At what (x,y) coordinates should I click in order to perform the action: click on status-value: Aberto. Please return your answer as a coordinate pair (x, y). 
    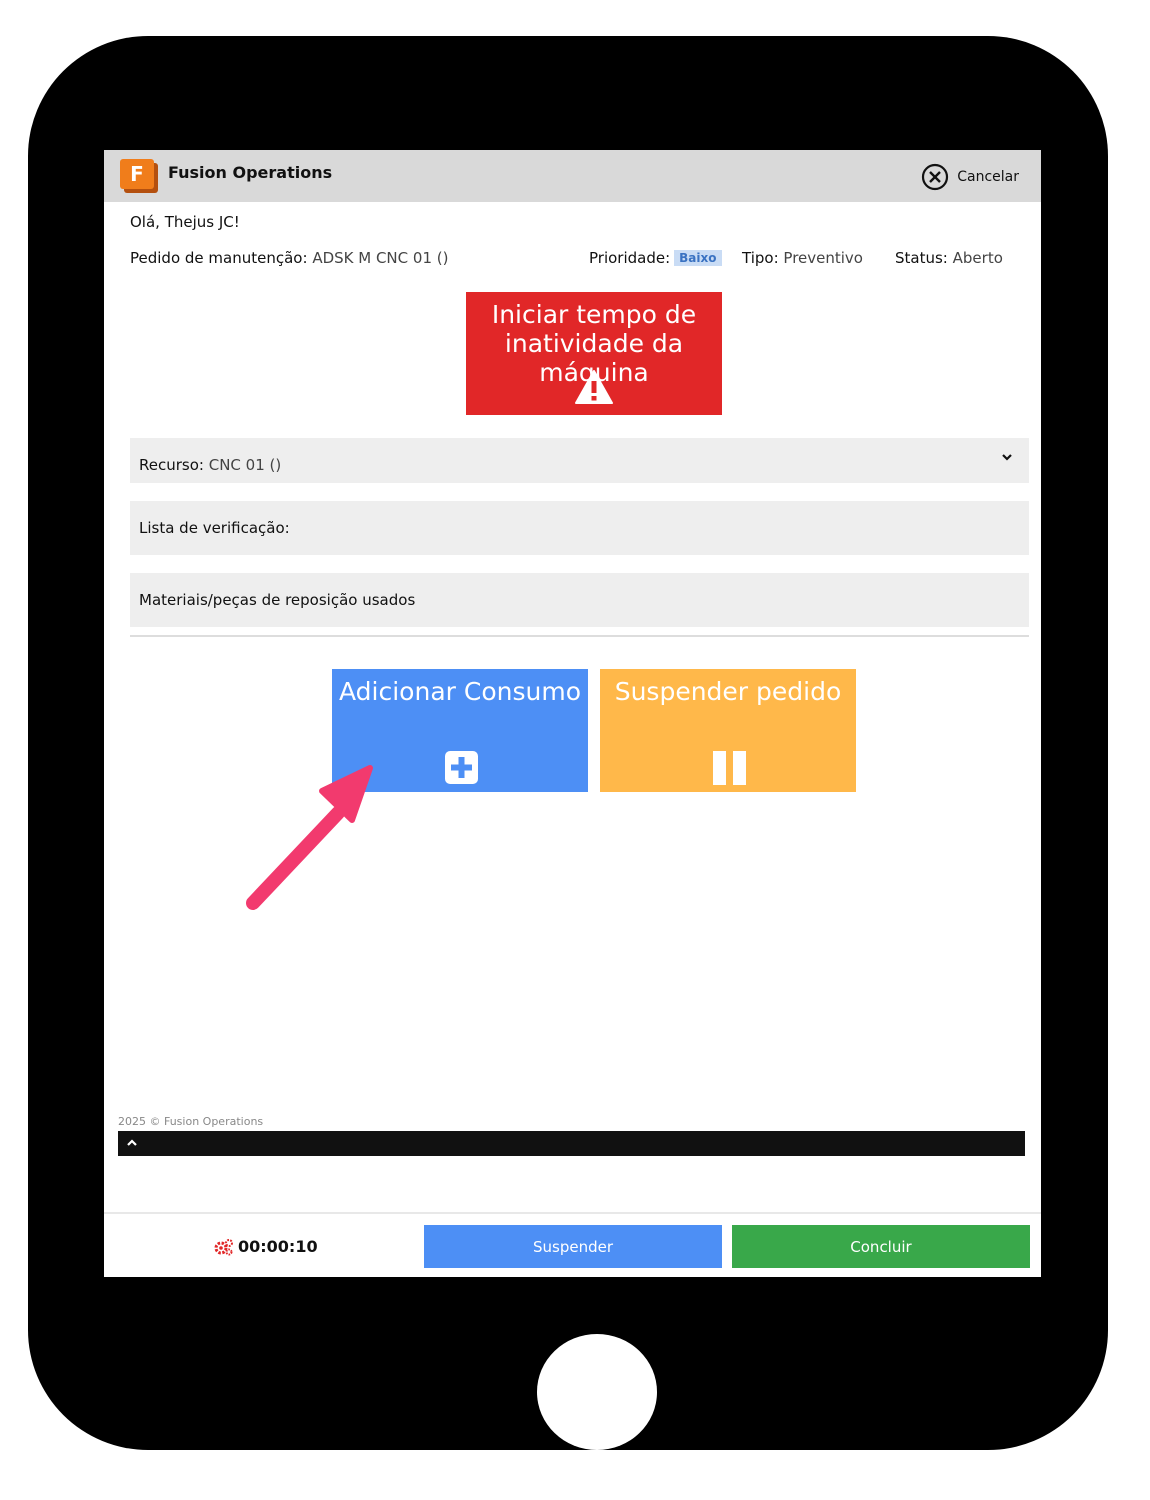
    Looking at the image, I should click on (977, 258).